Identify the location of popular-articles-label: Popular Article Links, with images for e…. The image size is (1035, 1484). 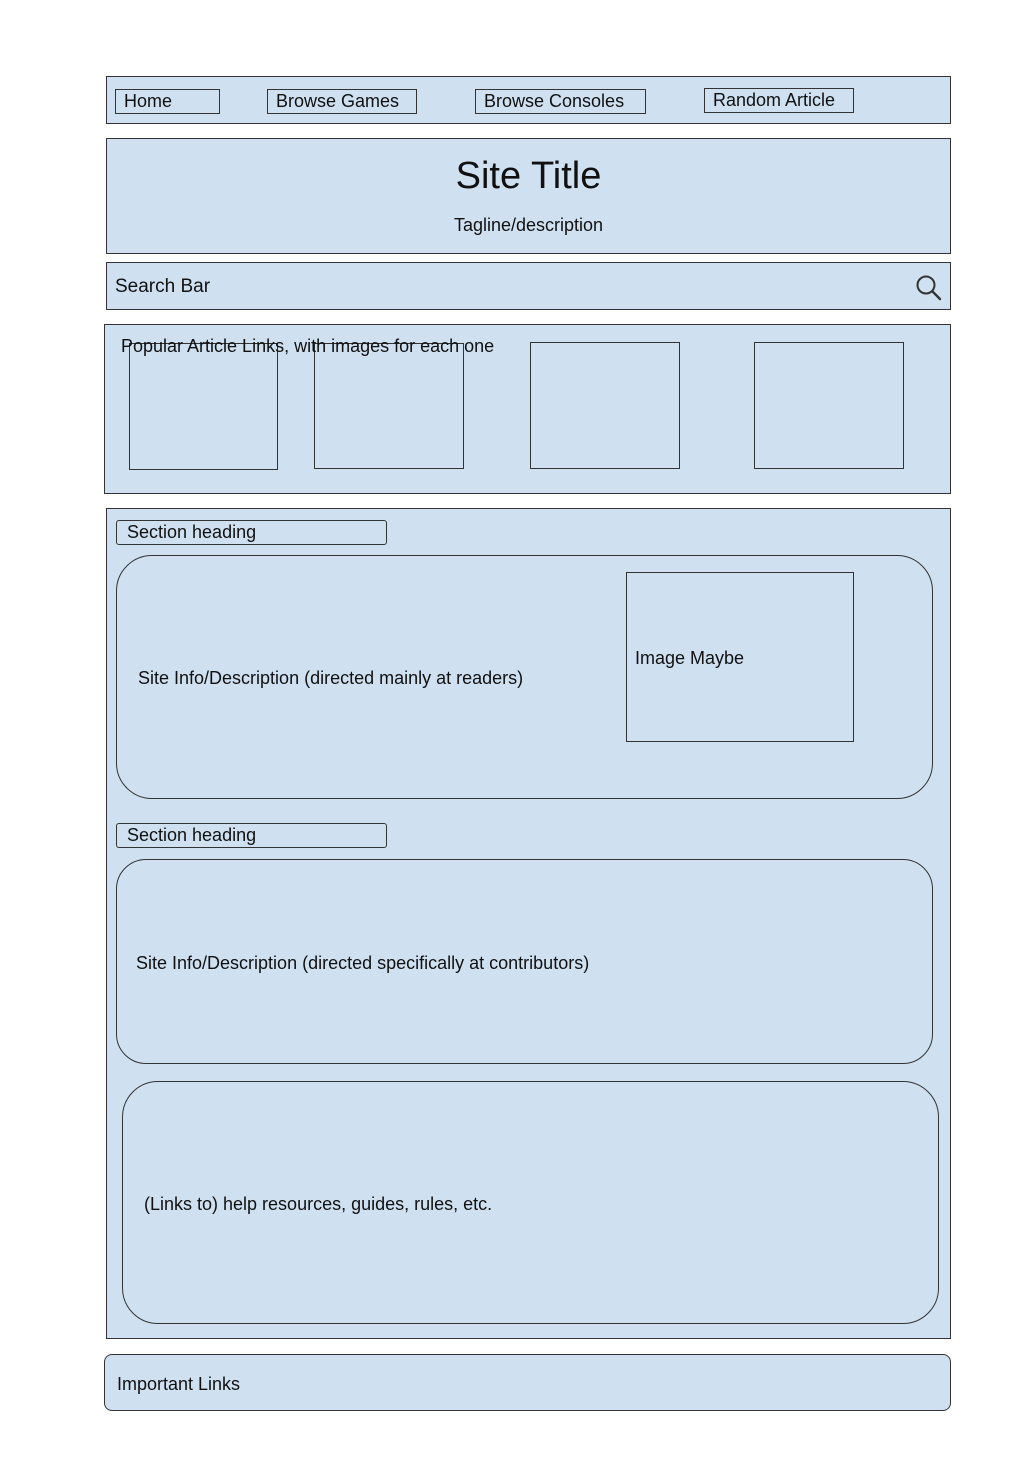
(308, 346).